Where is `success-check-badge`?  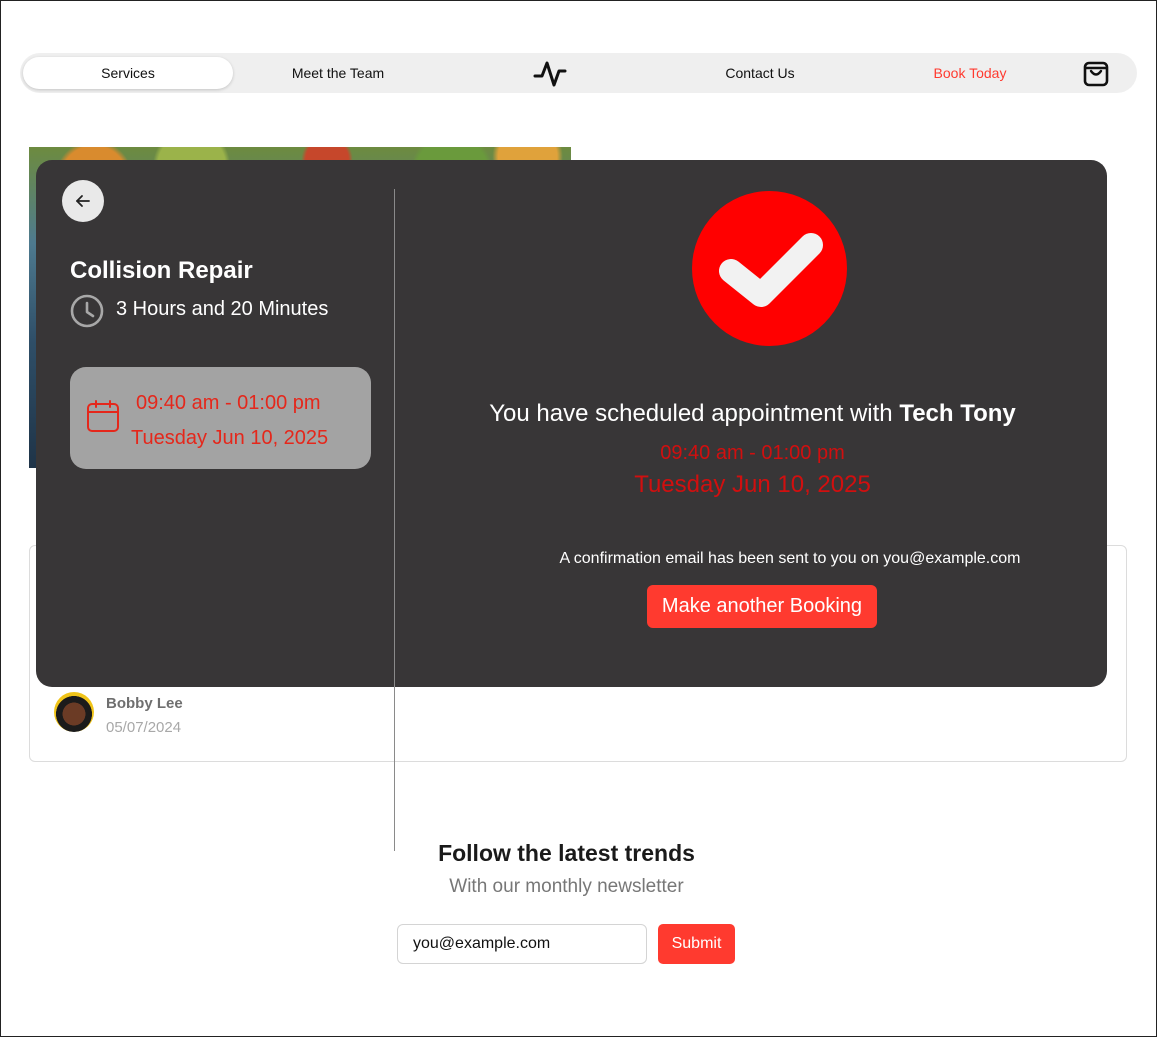
success-check-badge is located at coordinates (769, 268).